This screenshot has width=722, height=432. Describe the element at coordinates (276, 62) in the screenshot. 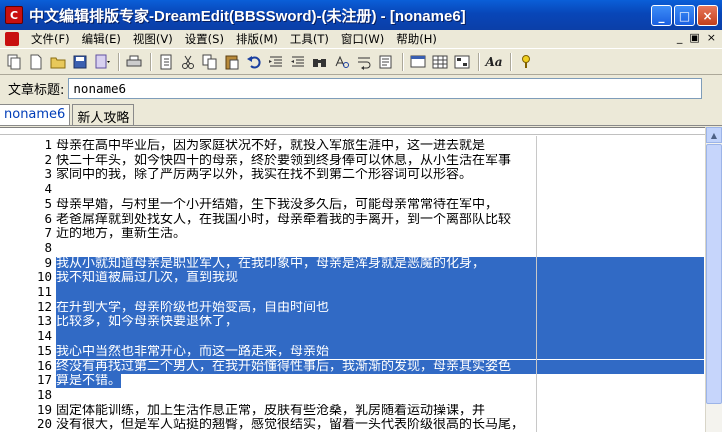

I see `indent-icon` at that location.